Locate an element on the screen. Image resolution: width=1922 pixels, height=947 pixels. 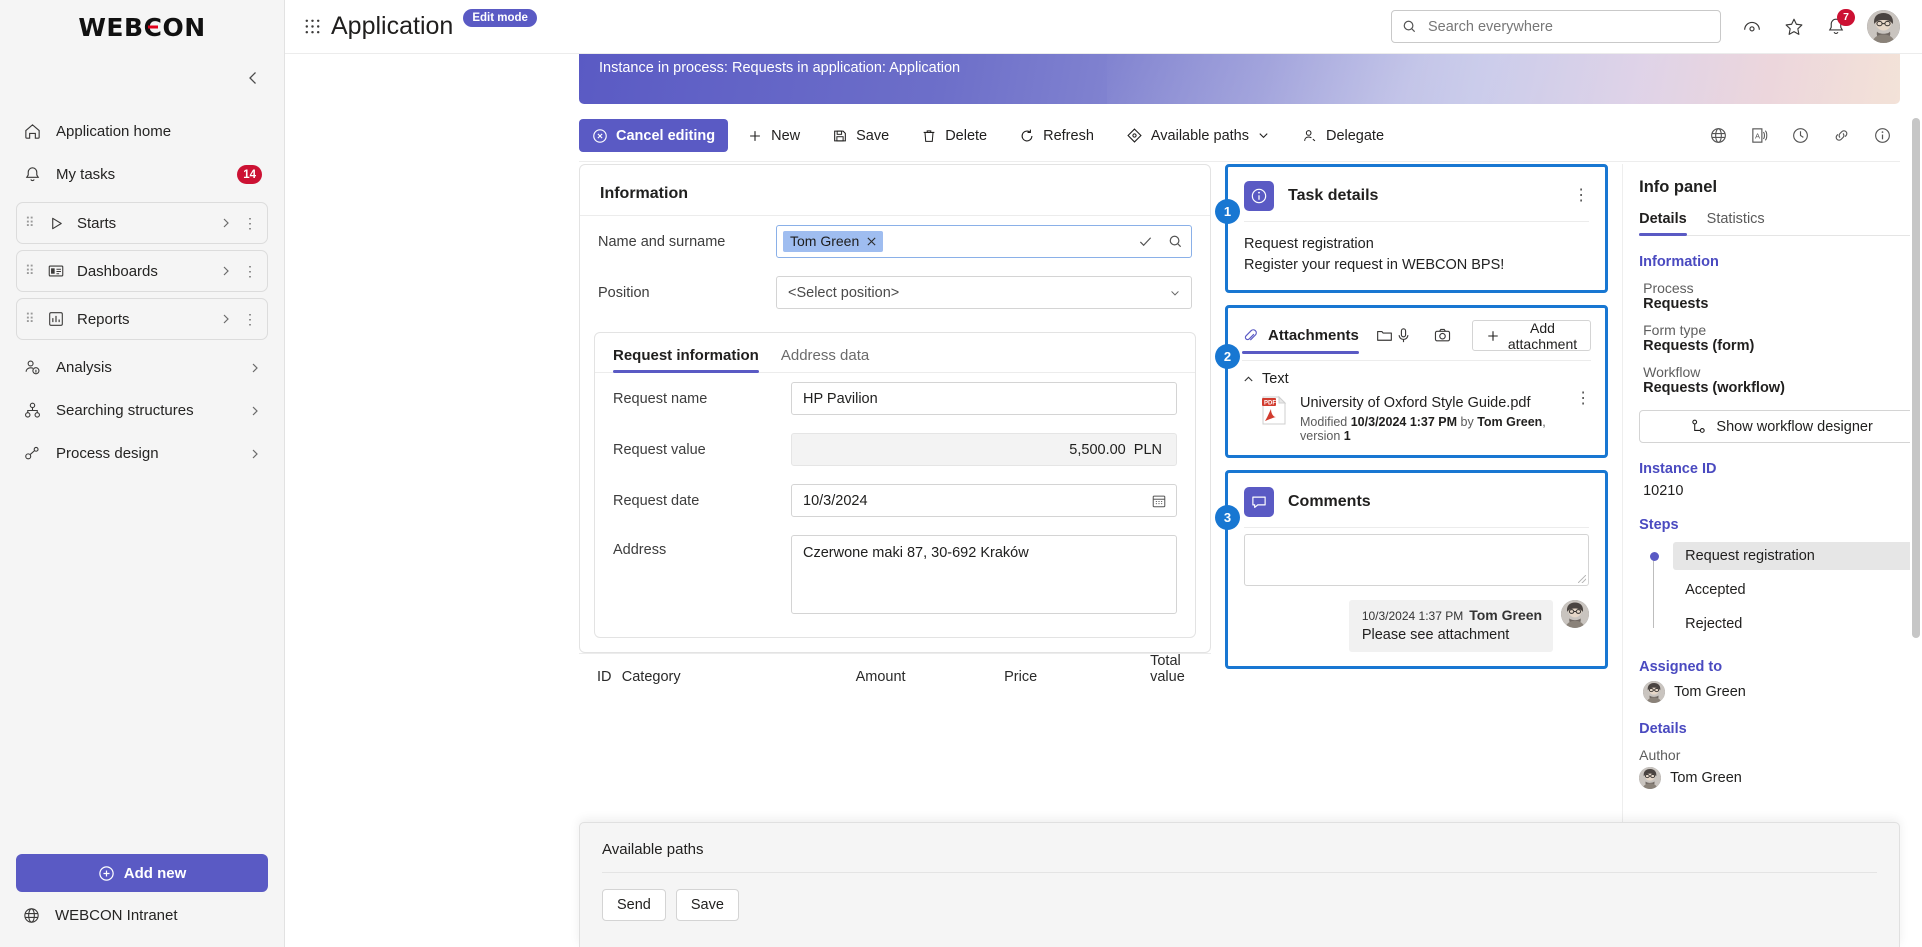
my-tasks-badge: 14 is located at coordinates (249, 174).